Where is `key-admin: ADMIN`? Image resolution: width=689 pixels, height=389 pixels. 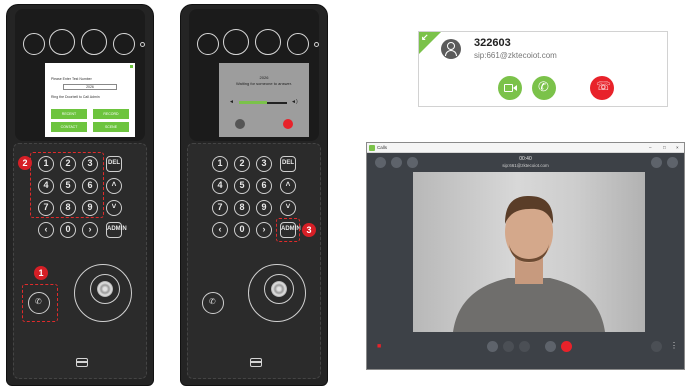 key-admin: ADMIN is located at coordinates (116, 230).